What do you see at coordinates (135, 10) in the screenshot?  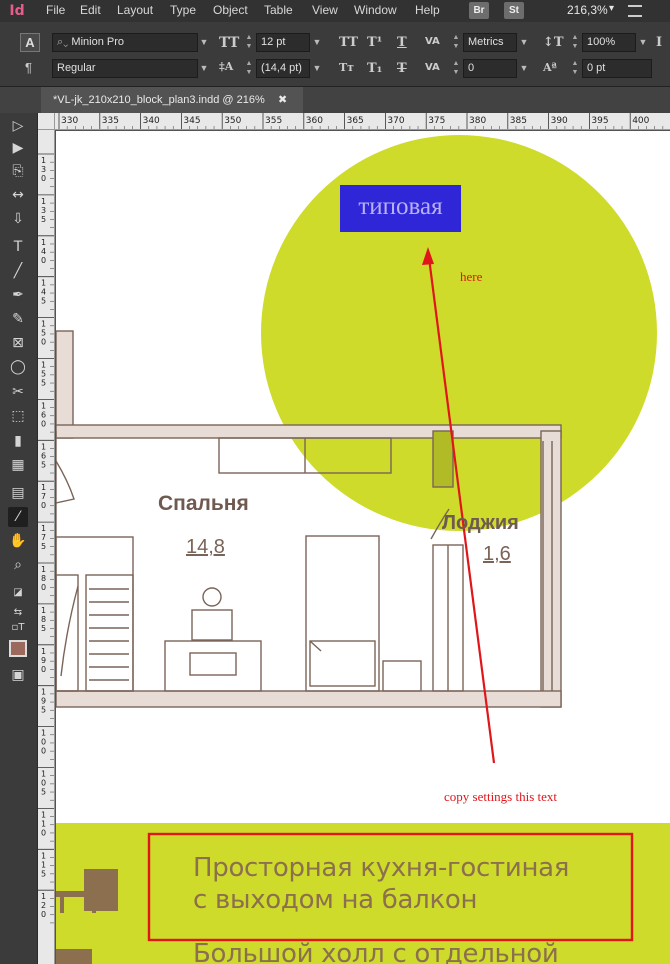 I see `menu-layout: Layout` at bounding box center [135, 10].